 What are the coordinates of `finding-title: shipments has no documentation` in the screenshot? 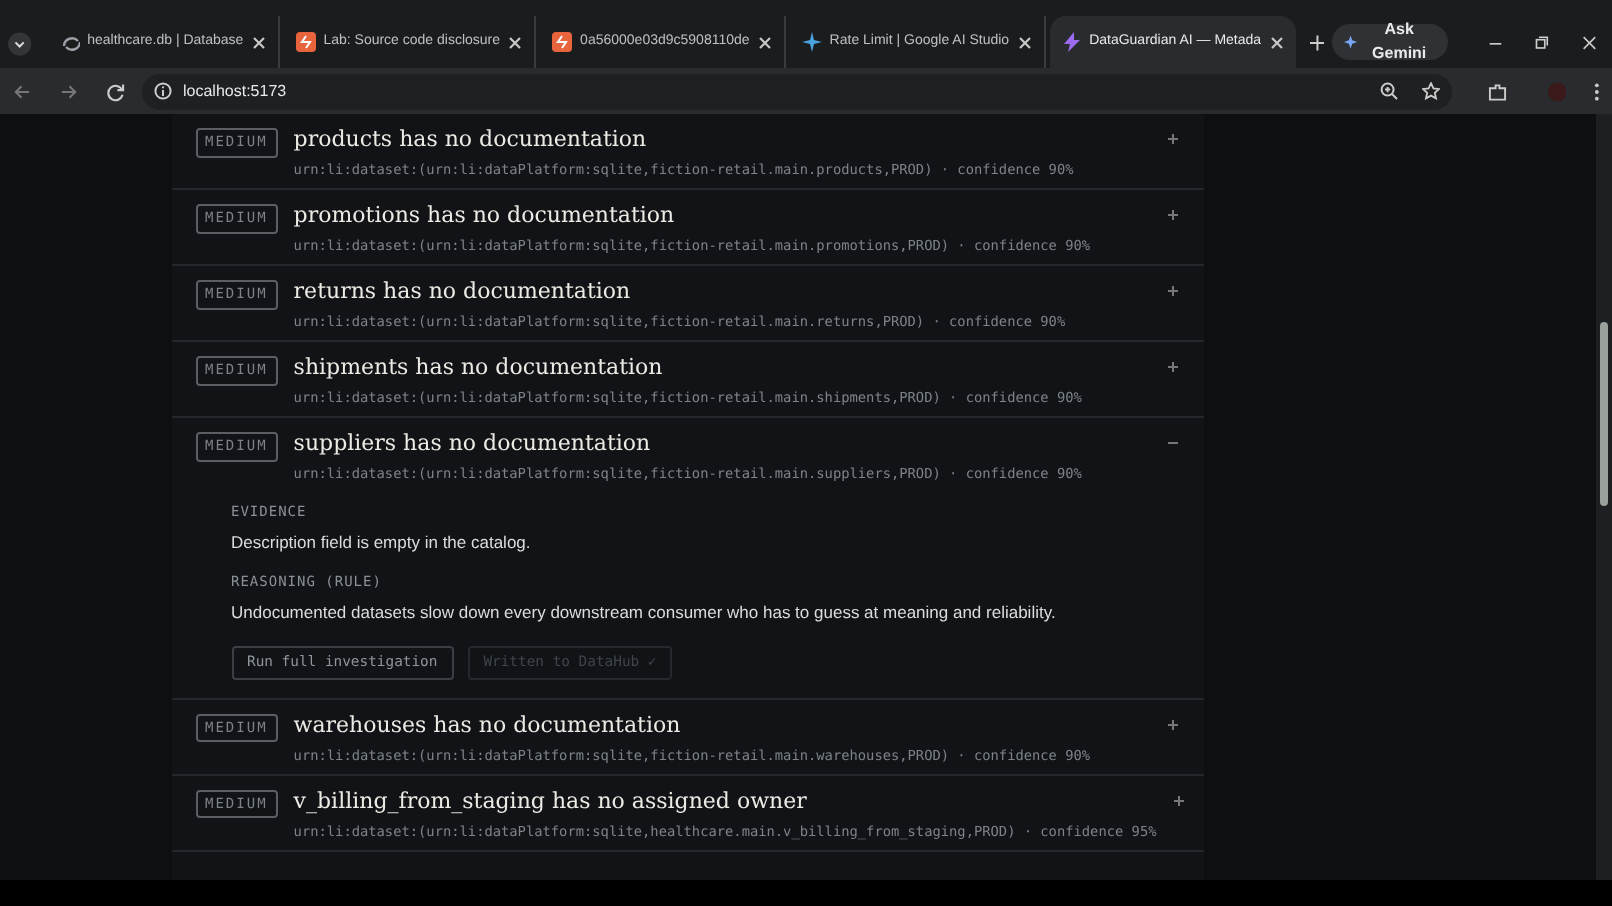 It's located at (479, 367).